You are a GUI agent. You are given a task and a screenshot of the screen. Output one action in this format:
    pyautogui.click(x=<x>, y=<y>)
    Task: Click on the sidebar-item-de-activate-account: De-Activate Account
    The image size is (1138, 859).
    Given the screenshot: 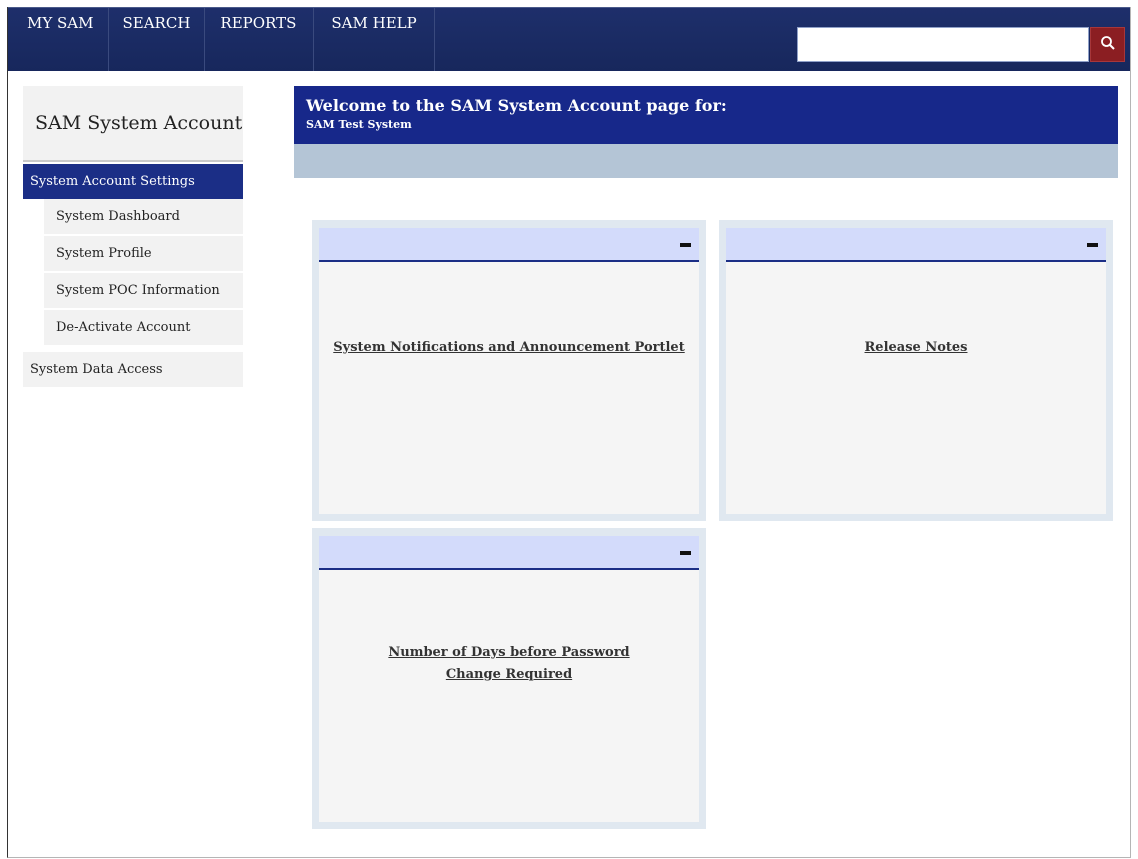 What is the action you would take?
    pyautogui.click(x=143, y=328)
    